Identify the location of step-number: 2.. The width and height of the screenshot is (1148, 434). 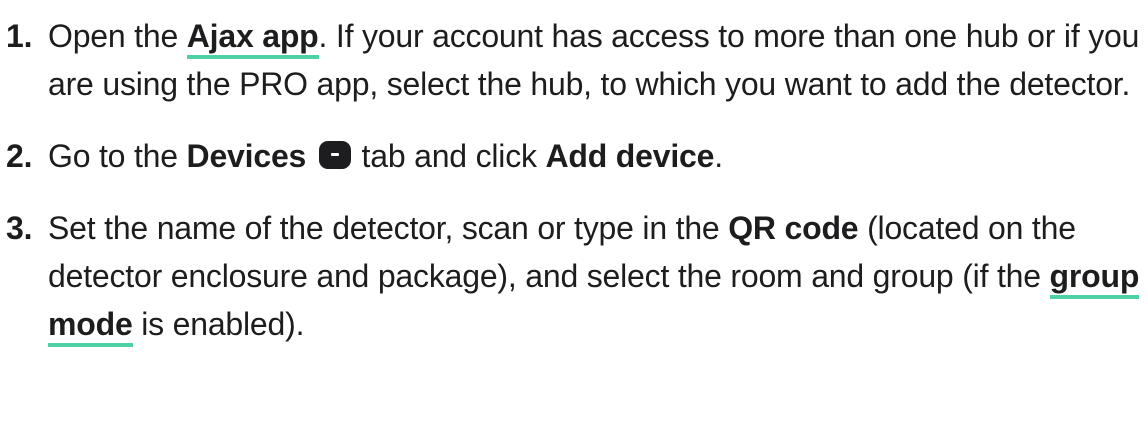
(19, 156).